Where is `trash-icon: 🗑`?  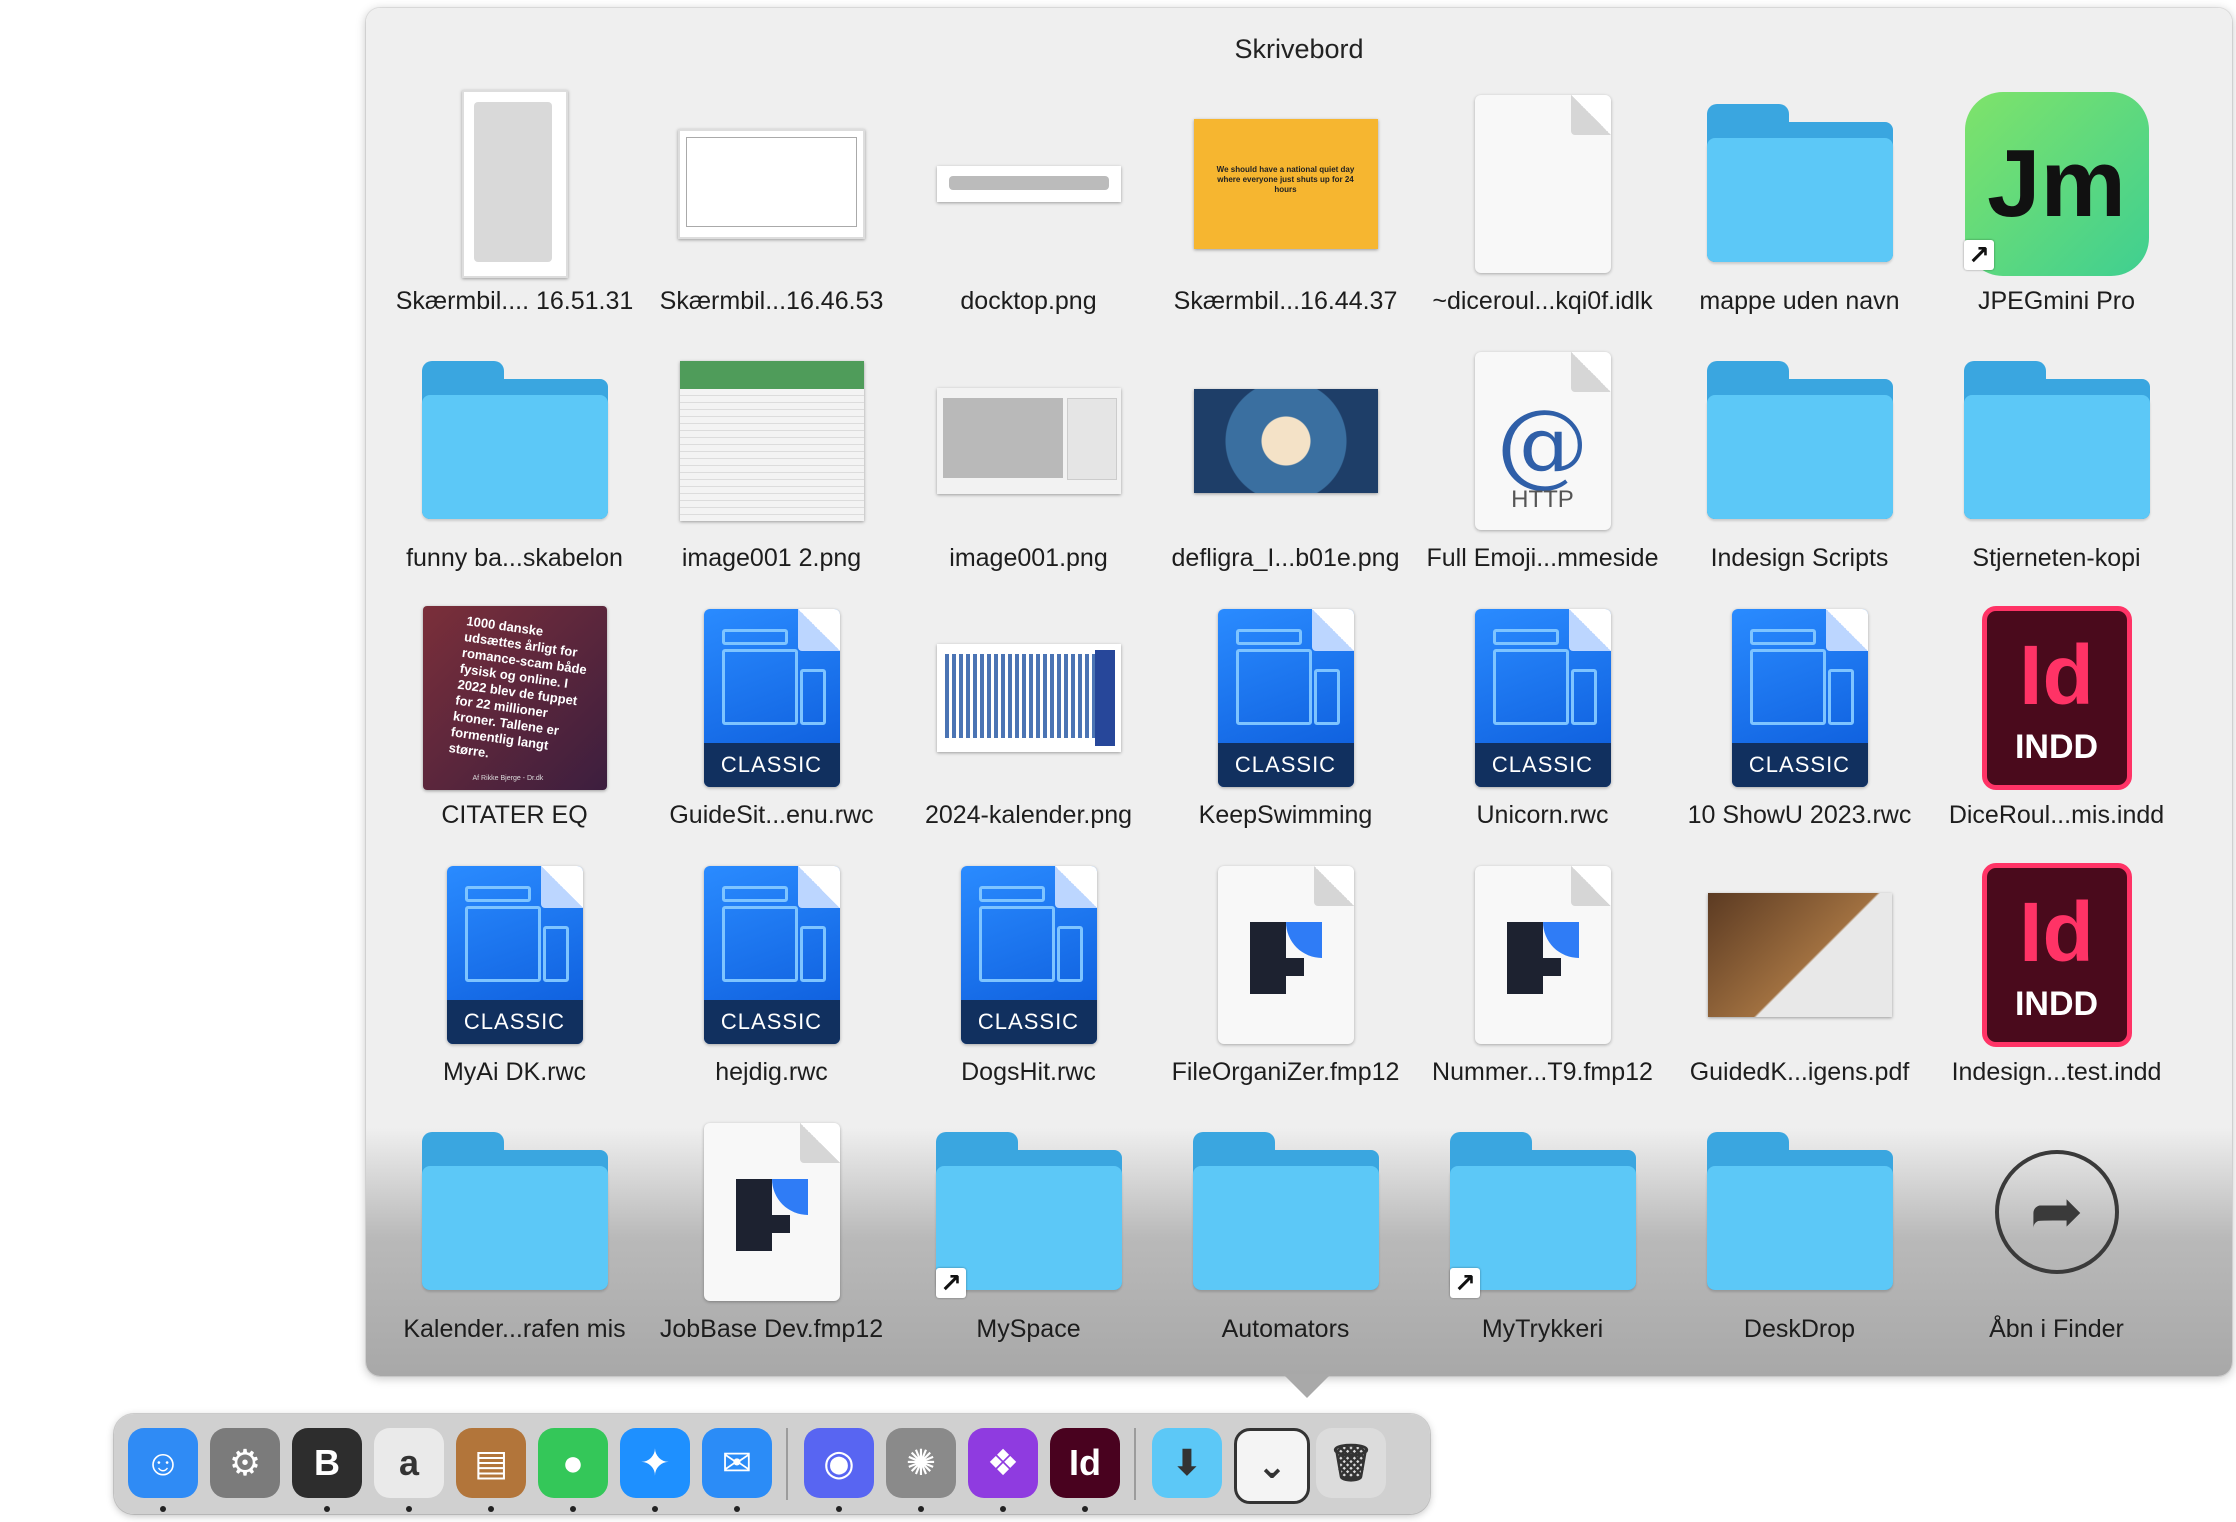
trash-icon: 🗑 is located at coordinates (1351, 1463).